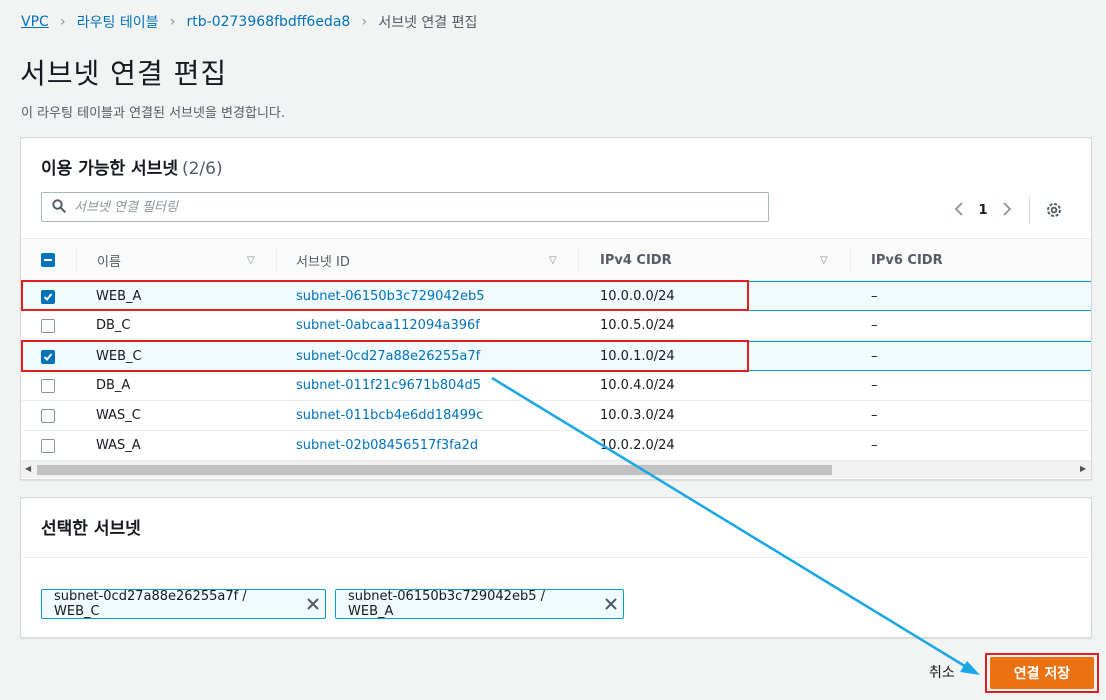 The height and width of the screenshot is (700, 1106). What do you see at coordinates (437, 260) in the screenshot?
I see `column-header-subnet-id: 서브넷 ID ▽` at bounding box center [437, 260].